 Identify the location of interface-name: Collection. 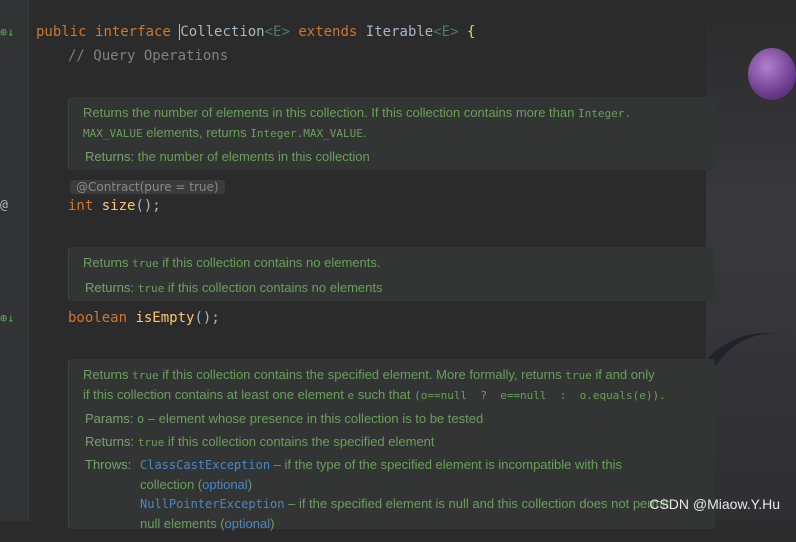
(222, 32).